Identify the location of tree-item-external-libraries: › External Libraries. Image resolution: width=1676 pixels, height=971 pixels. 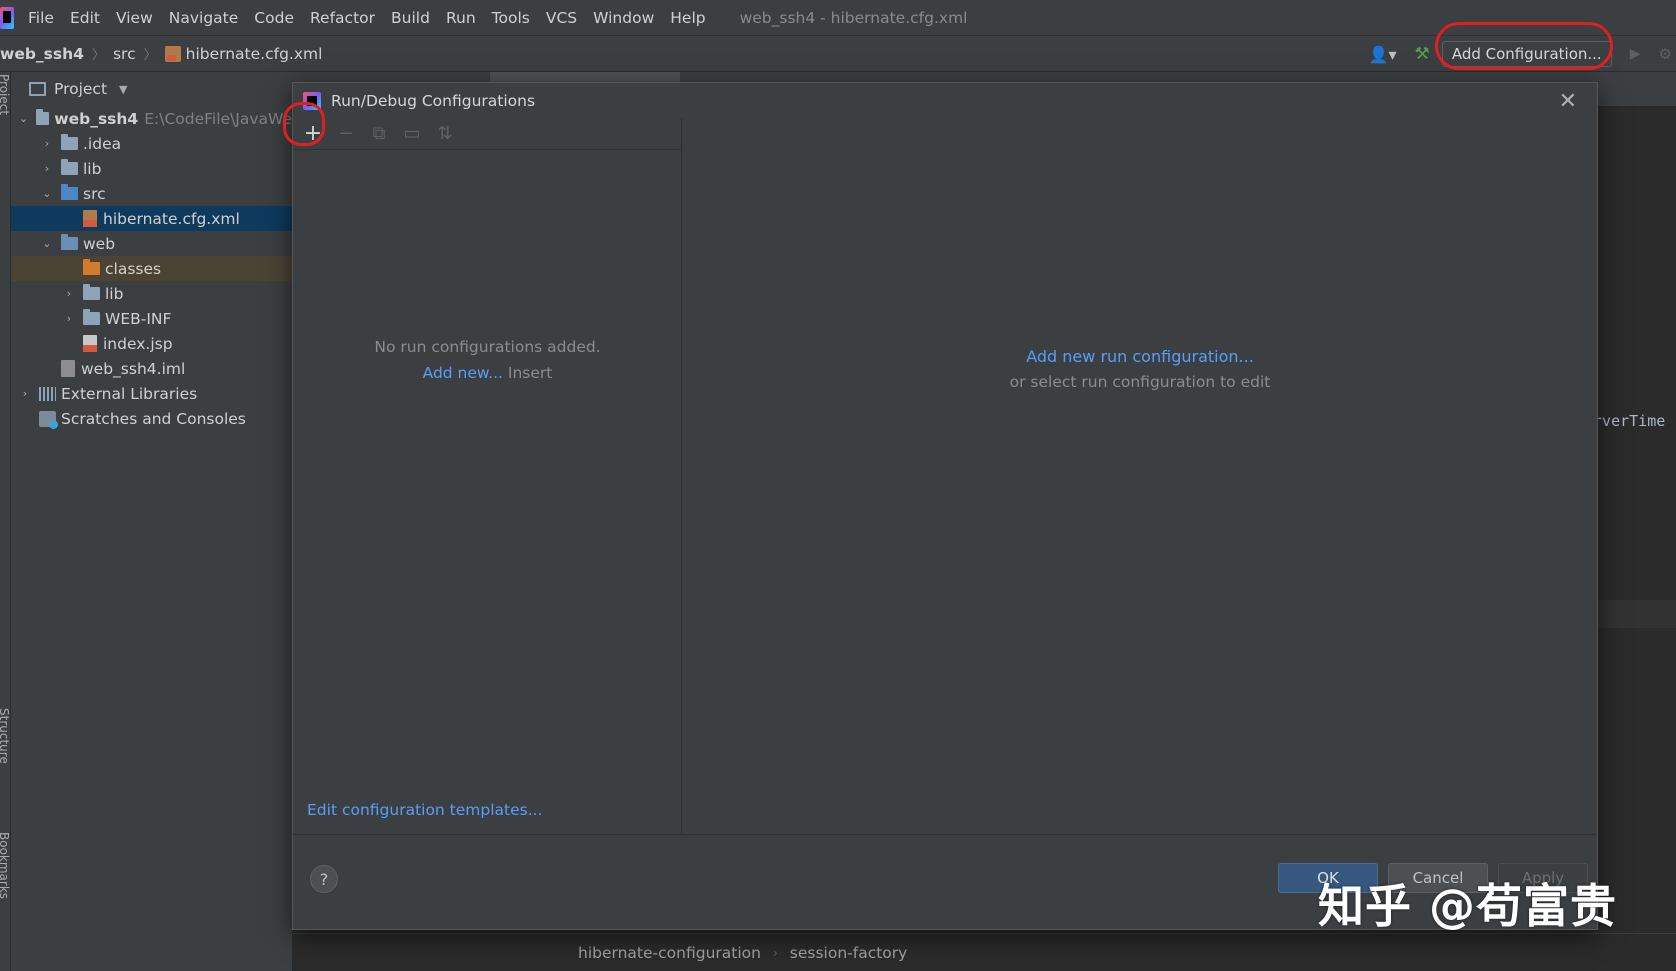
(151, 393).